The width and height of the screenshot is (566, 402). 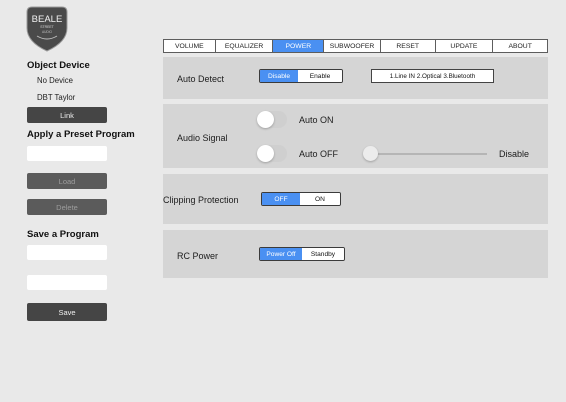 What do you see at coordinates (432, 76) in the screenshot?
I see `input-source-info: 1.Line IN 2.Optical 3.Bluetooth` at bounding box center [432, 76].